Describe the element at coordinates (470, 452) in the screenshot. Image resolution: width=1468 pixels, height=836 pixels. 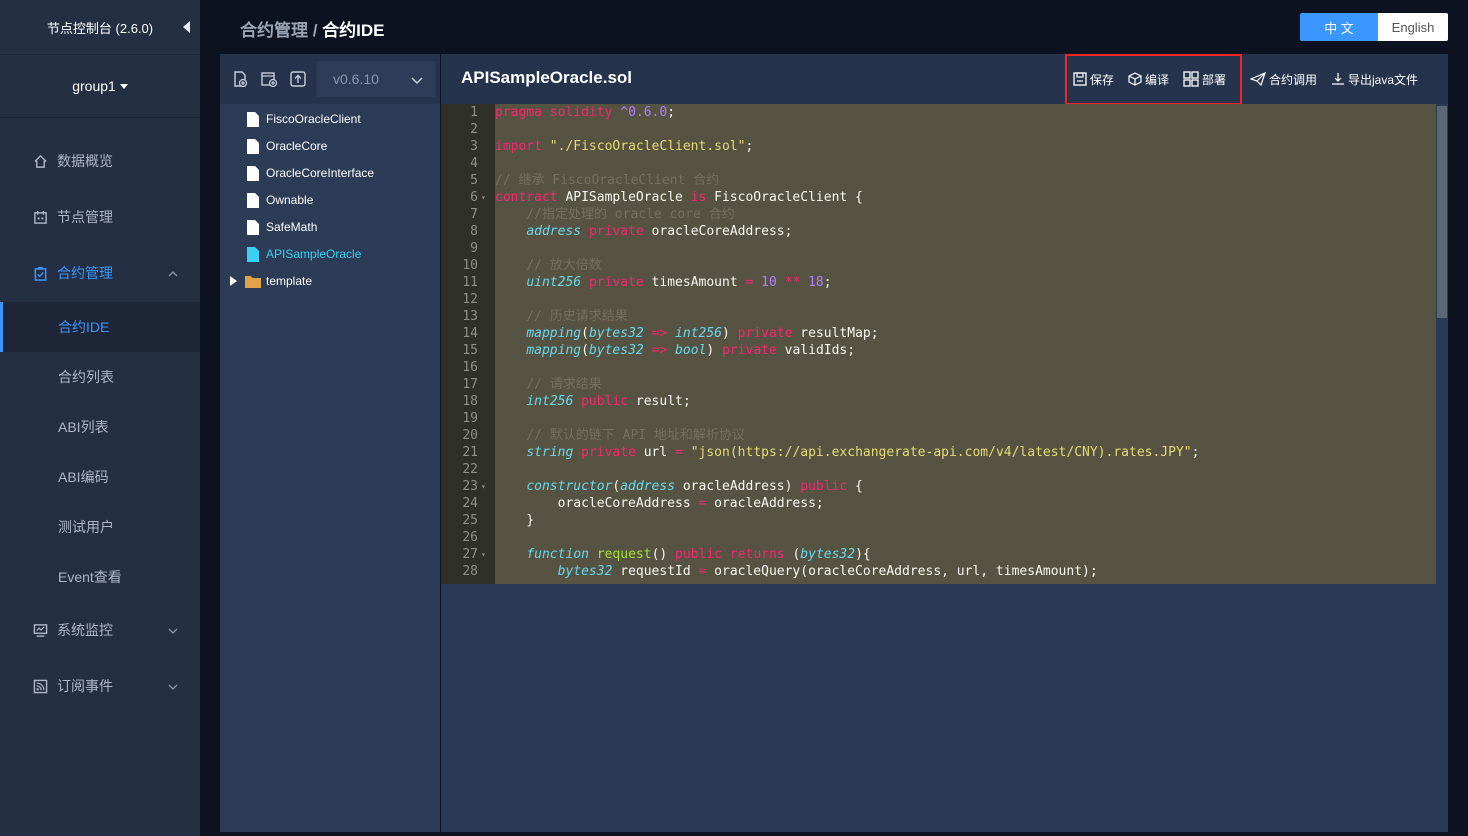
I see `line-number: 21` at that location.